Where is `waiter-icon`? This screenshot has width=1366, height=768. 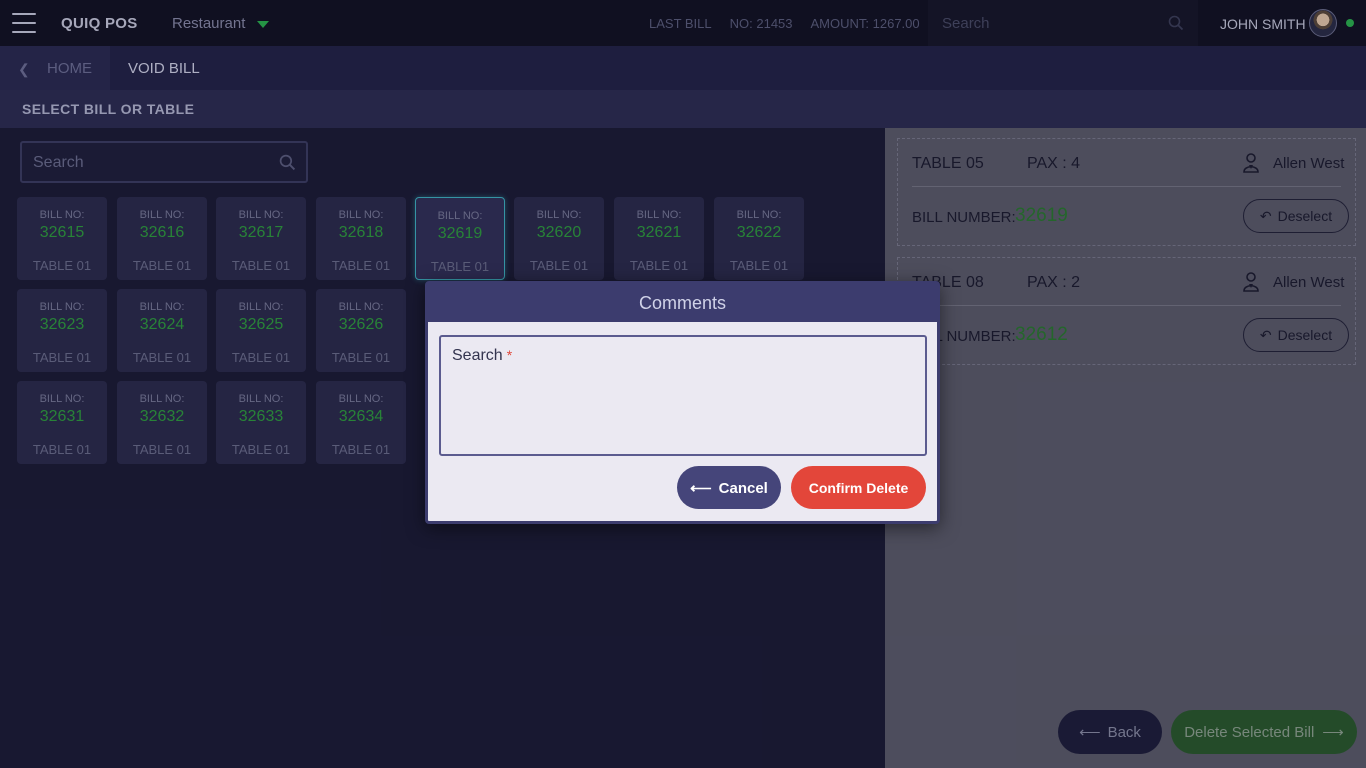
waiter-icon is located at coordinates (1251, 163).